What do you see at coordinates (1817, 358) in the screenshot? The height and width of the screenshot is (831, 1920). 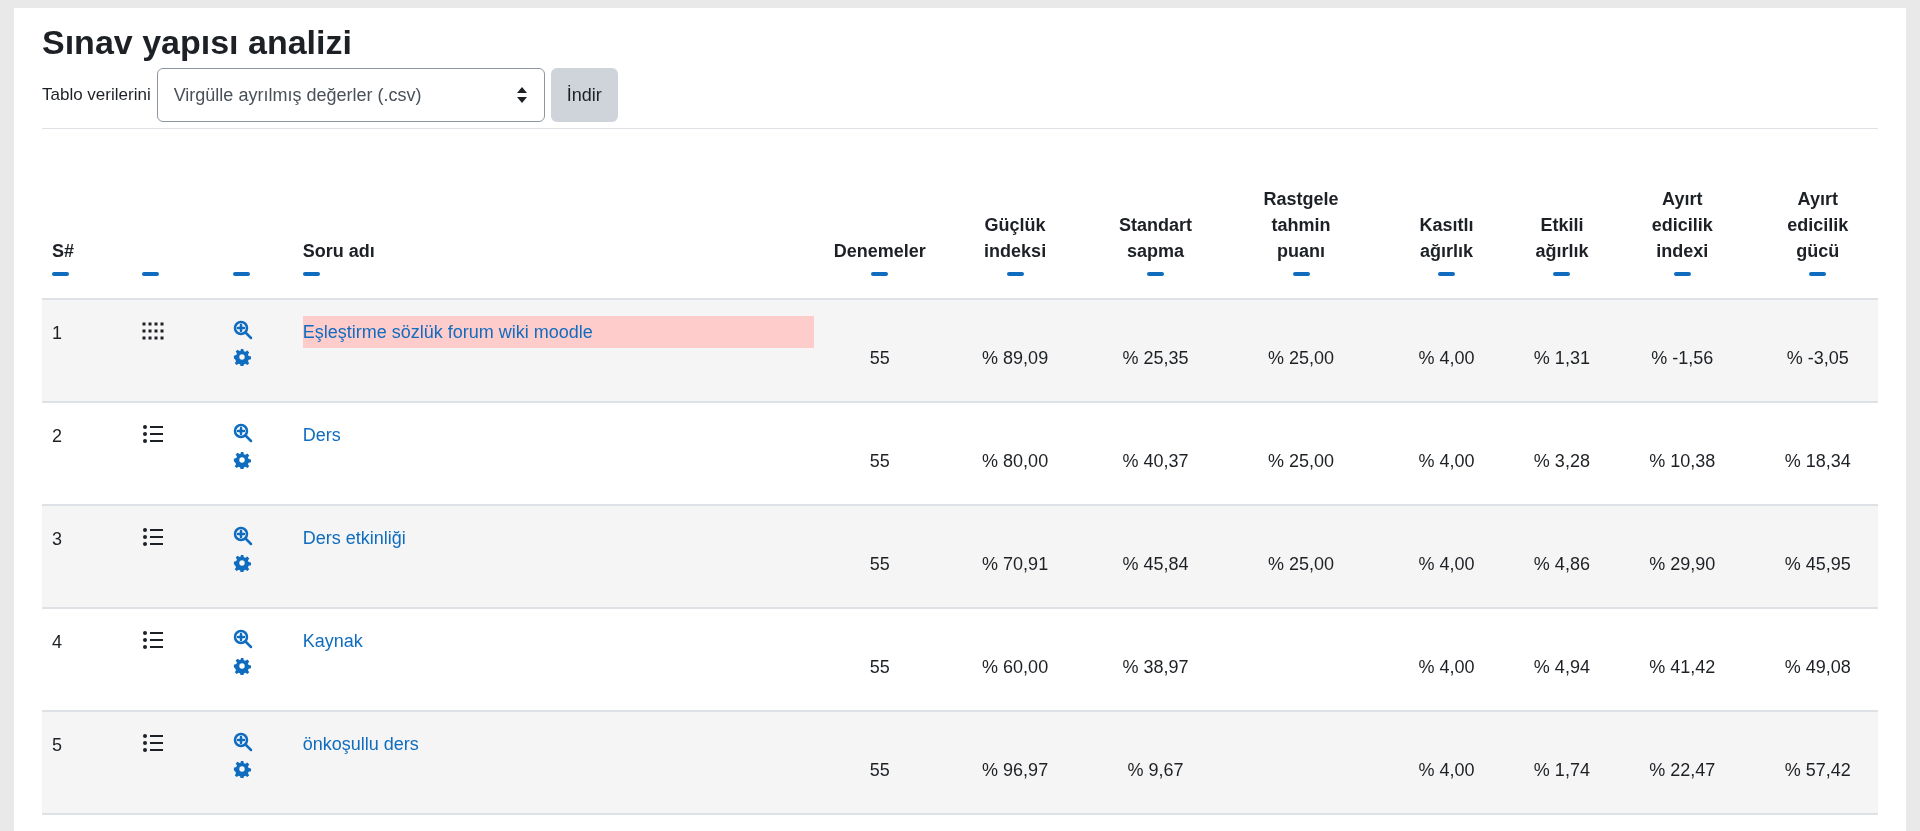 I see `table-cell: % -3,05` at bounding box center [1817, 358].